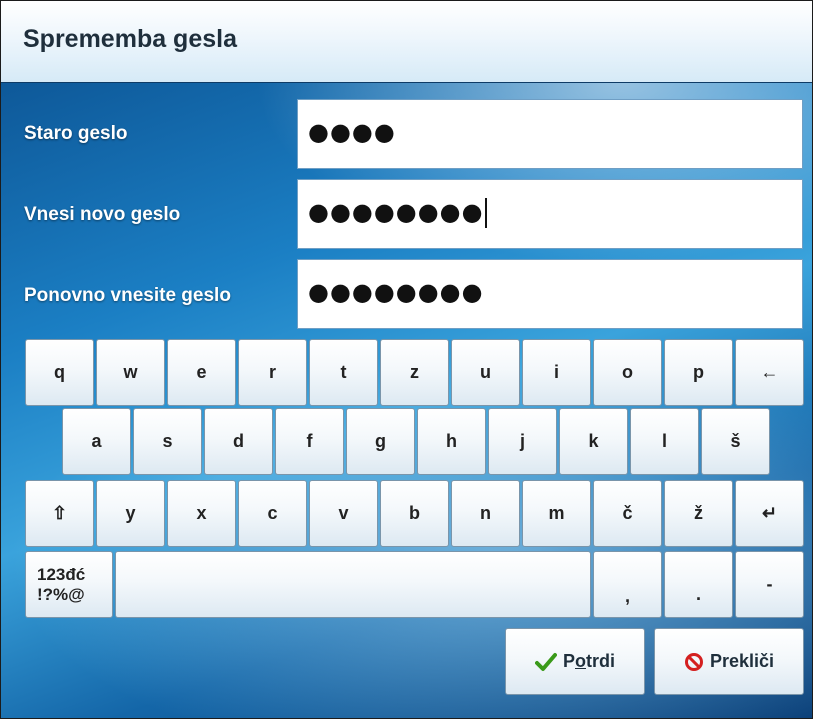 This screenshot has width=813, height=719. I want to click on enter-key: ↵, so click(769, 513).